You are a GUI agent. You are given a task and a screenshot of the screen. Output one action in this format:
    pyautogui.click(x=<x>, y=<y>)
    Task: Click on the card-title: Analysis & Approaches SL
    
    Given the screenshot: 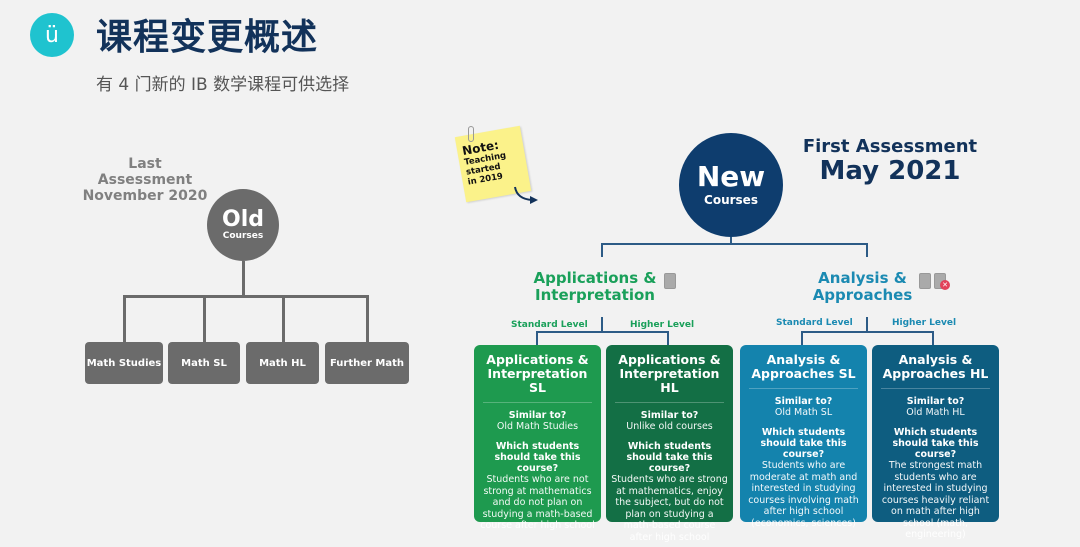 What is the action you would take?
    pyautogui.click(x=803, y=371)
    